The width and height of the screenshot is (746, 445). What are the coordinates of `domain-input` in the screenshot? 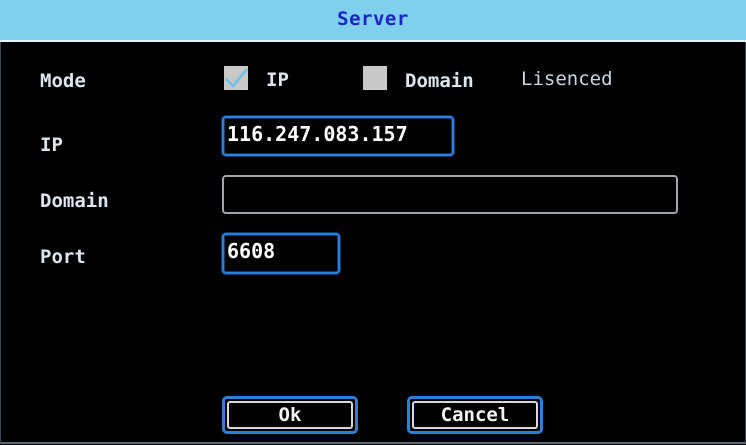 It's located at (450, 194).